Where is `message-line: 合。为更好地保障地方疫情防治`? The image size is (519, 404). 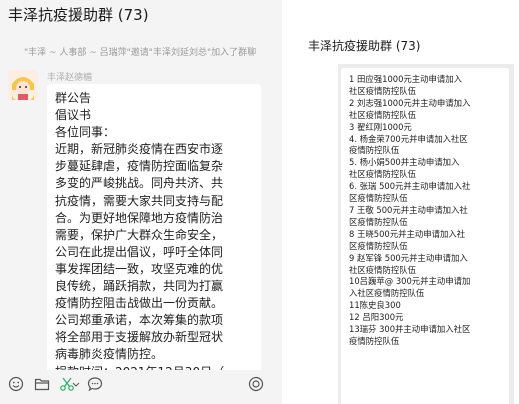
message-line: 合。为更好地保障地方疫情防治 is located at coordinates (139, 217).